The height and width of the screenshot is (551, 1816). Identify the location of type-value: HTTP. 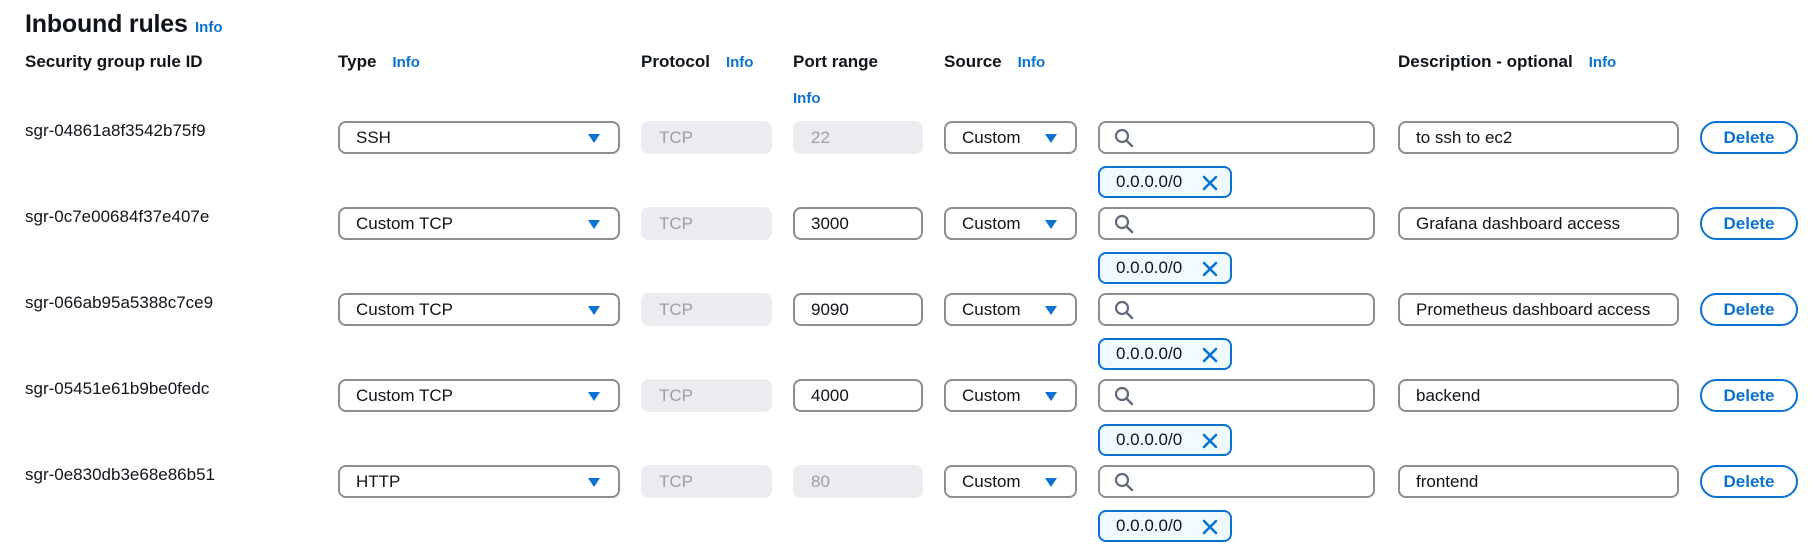
(378, 481).